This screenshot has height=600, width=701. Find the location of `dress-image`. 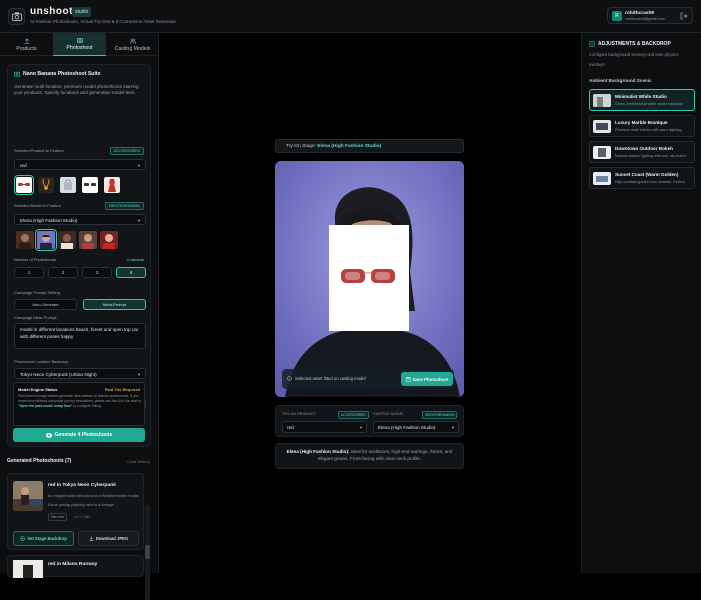

dress-image is located at coordinates (112, 185).